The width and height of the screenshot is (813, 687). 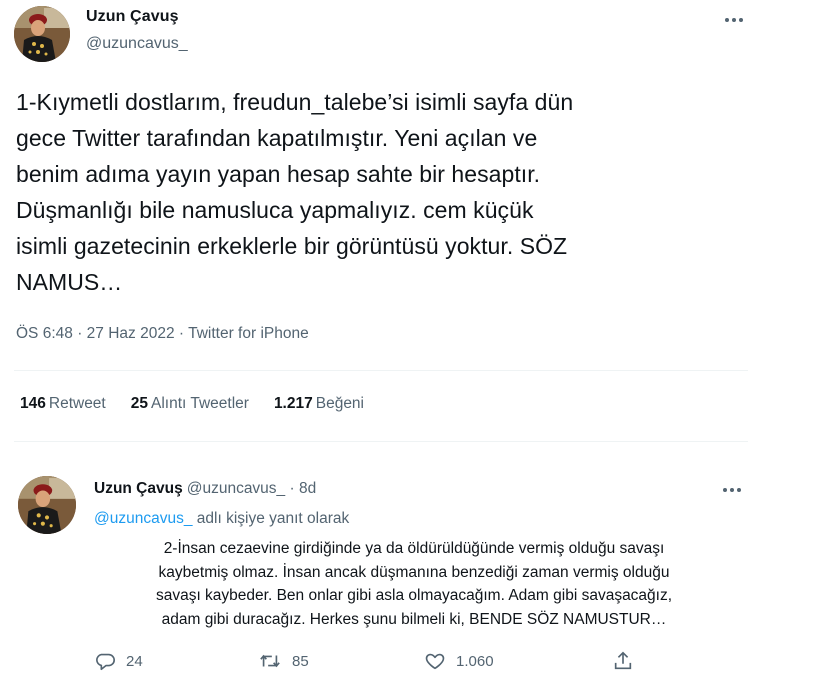 I want to click on reply-icon, so click(x=105, y=662).